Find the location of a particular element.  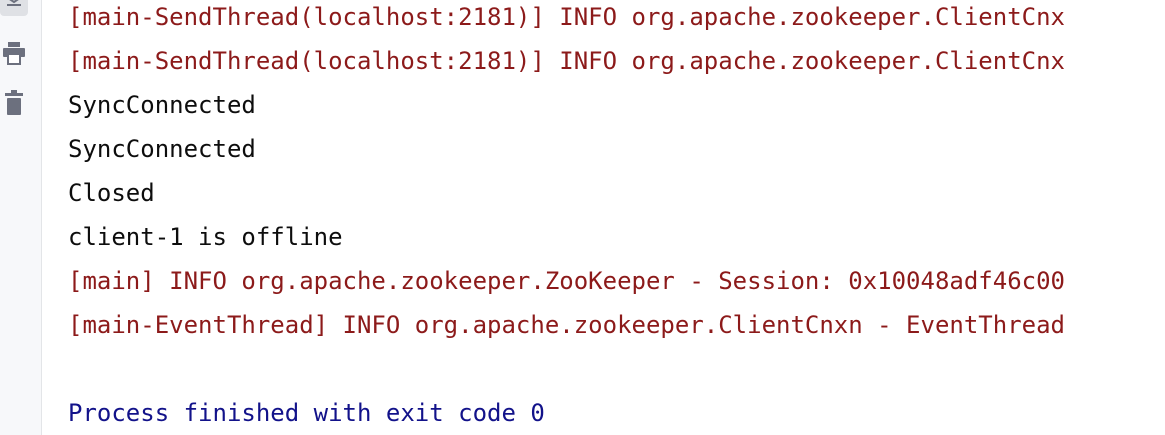

clear-all-button is located at coordinates (14, 105).